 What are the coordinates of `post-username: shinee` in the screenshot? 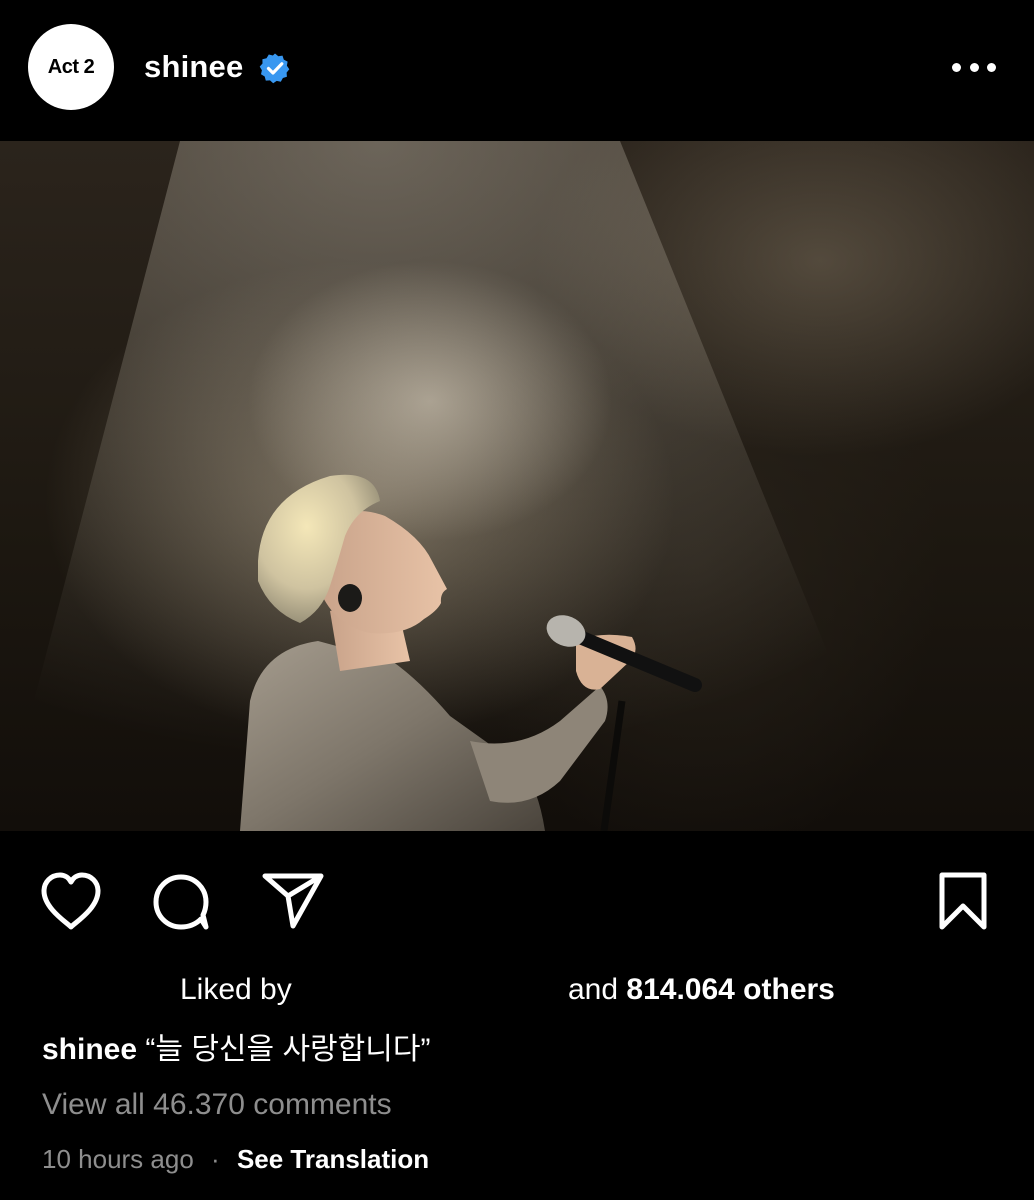 It's located at (193, 67).